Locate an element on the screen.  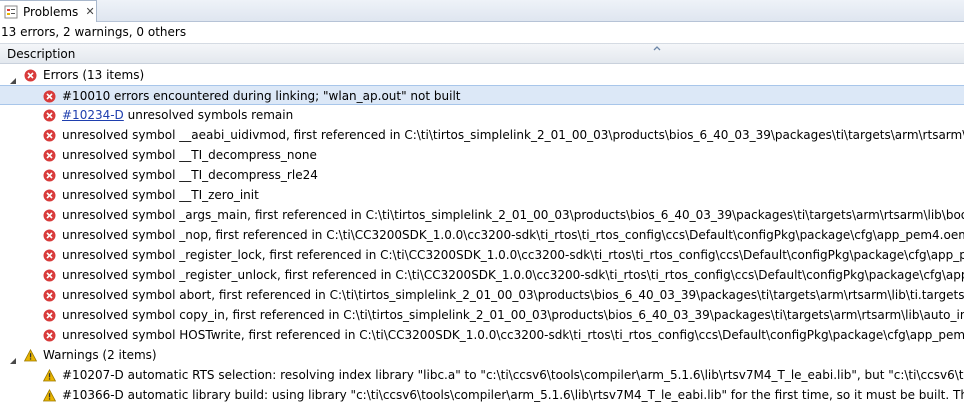
error-description: unresolved symbols remain is located at coordinates (210, 115).